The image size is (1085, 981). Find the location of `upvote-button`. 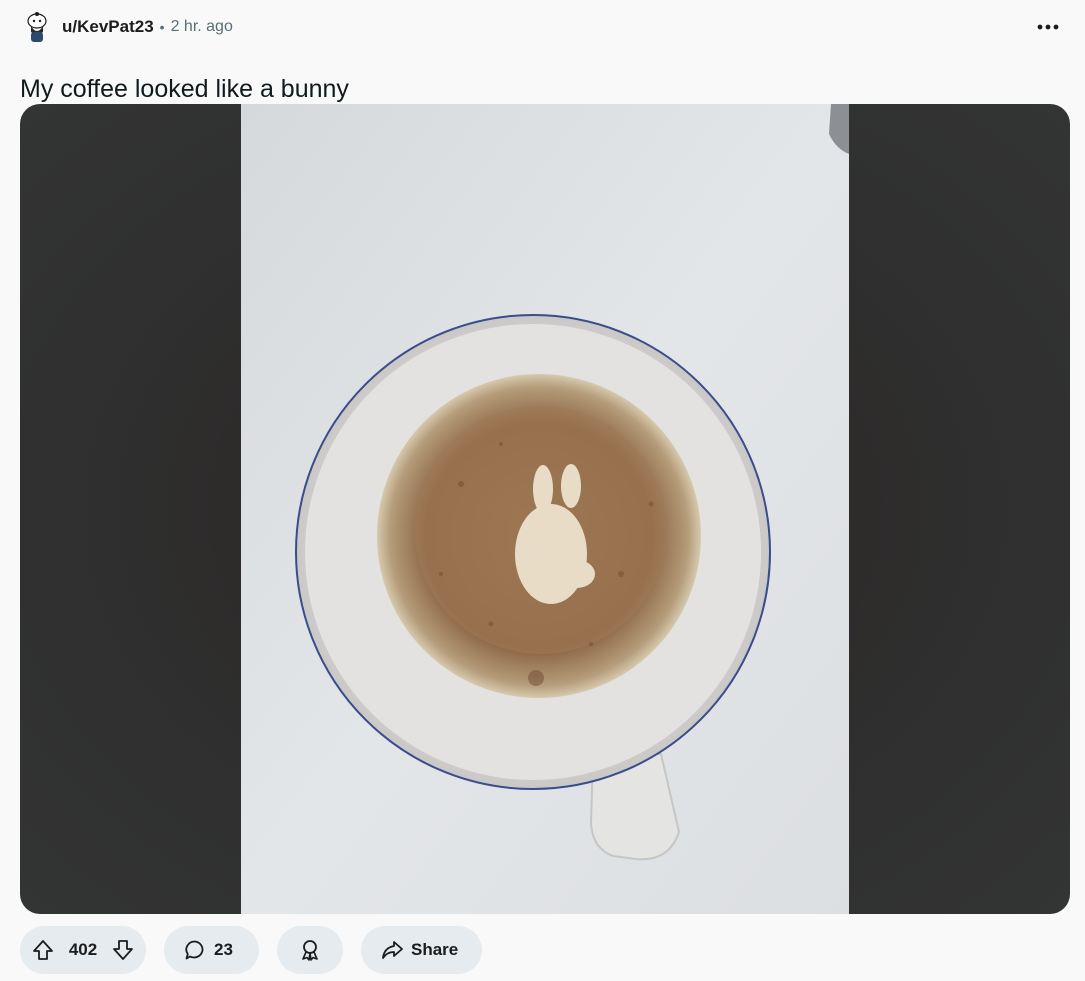

upvote-button is located at coordinates (43, 950).